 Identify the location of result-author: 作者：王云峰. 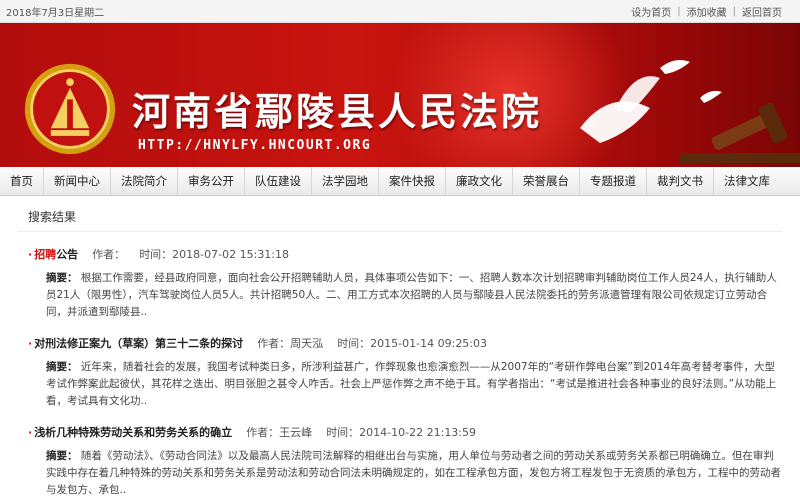
(279, 432).